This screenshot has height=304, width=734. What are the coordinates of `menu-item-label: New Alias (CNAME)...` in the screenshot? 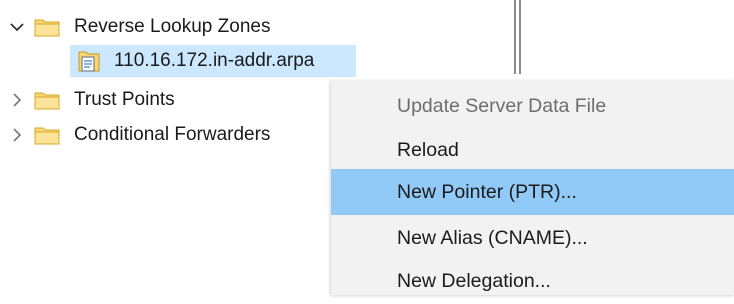 It's located at (492, 237).